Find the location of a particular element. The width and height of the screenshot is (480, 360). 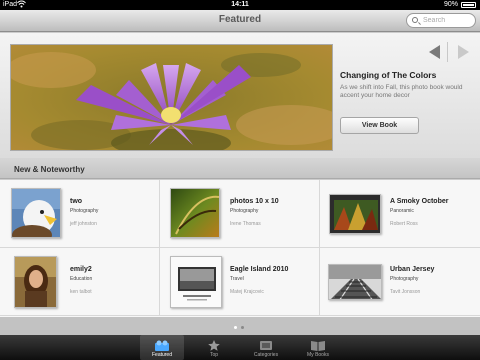

book-category: Panoramic is located at coordinates (402, 211).